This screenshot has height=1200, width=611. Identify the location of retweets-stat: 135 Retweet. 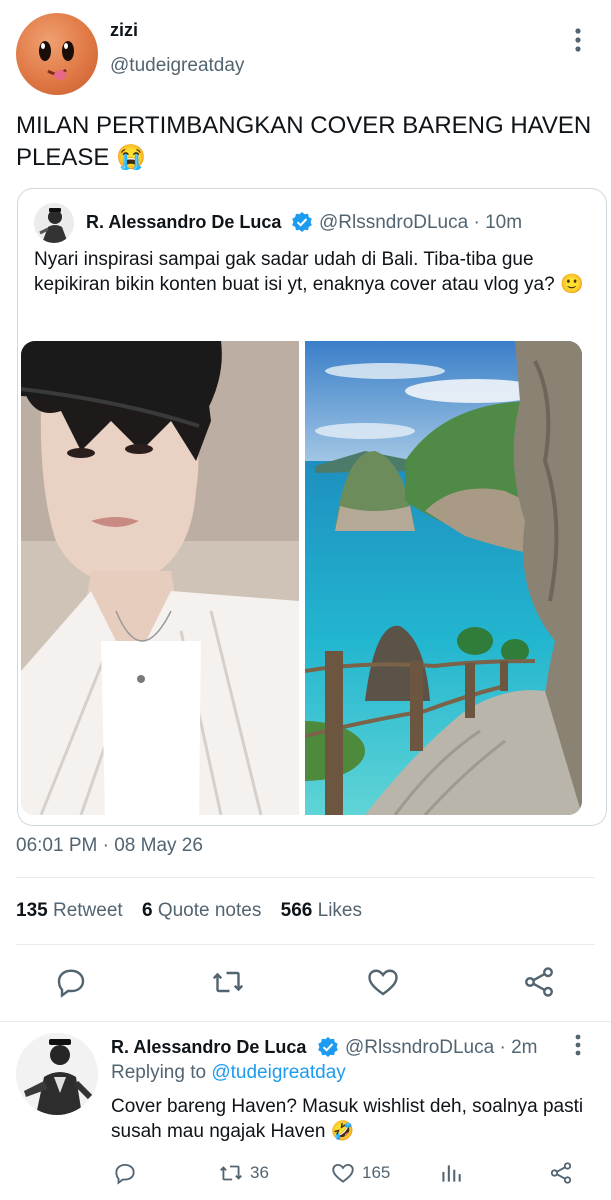
(69, 910).